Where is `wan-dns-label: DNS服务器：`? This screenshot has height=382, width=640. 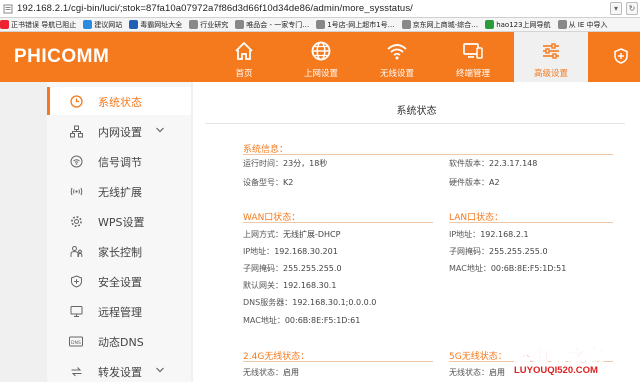
wan-dns-label: DNS服务器： is located at coordinates (268, 302).